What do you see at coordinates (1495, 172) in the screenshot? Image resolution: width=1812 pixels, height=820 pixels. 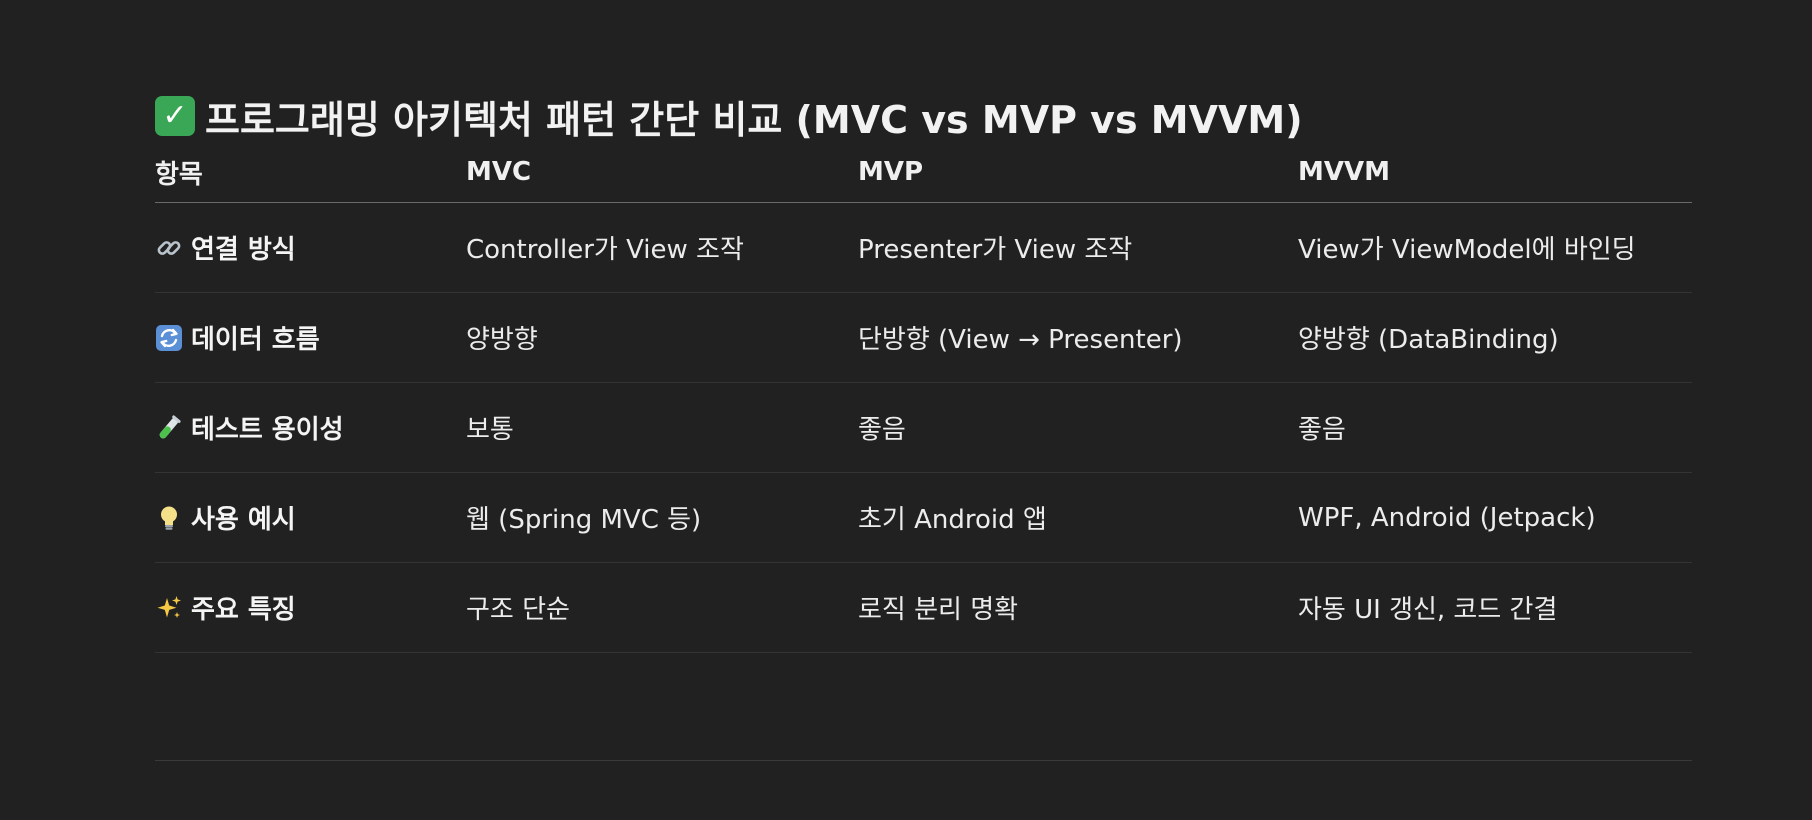 I see `header-mvvm: MVVM` at bounding box center [1495, 172].